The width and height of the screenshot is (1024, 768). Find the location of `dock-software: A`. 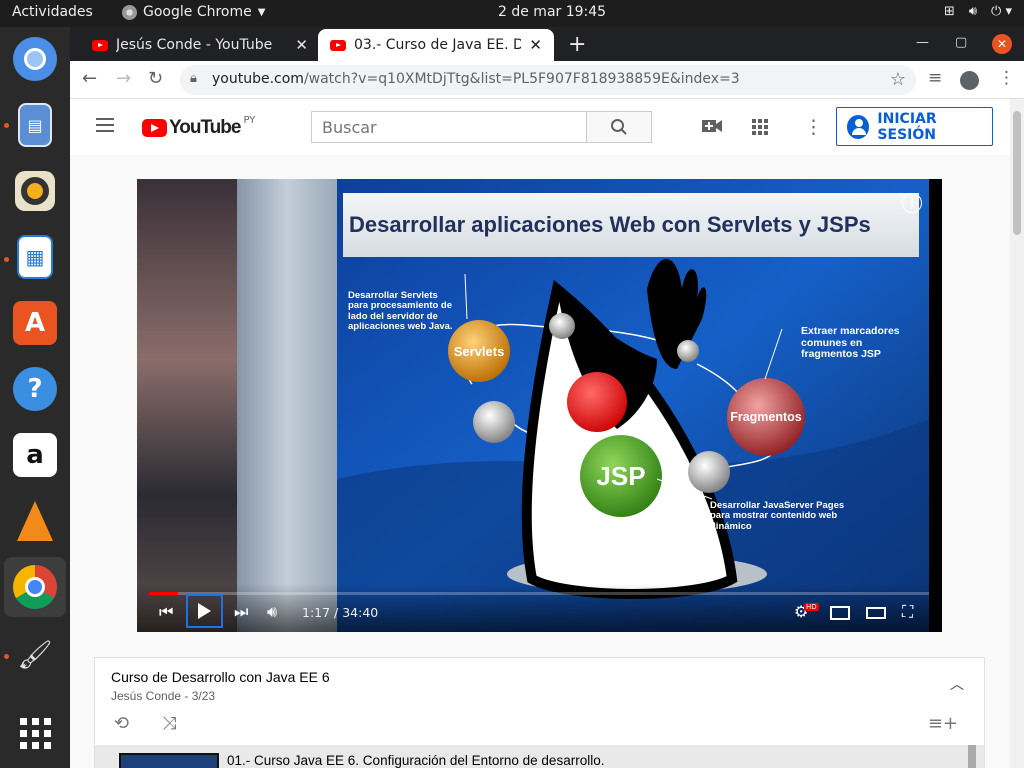

dock-software: A is located at coordinates (35, 323).